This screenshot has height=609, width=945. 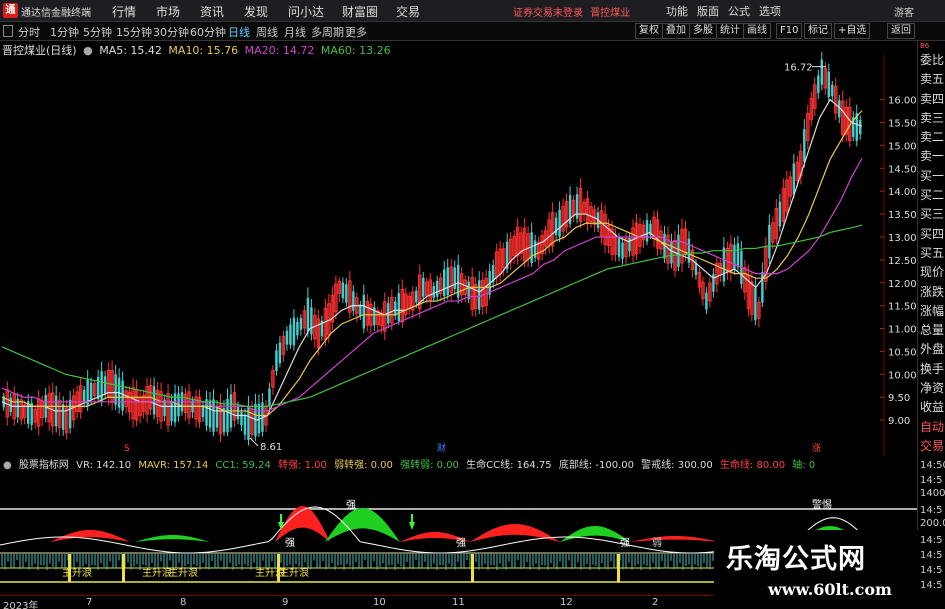 What do you see at coordinates (931, 446) in the screenshot?
I see `panel-trade: 交易` at bounding box center [931, 446].